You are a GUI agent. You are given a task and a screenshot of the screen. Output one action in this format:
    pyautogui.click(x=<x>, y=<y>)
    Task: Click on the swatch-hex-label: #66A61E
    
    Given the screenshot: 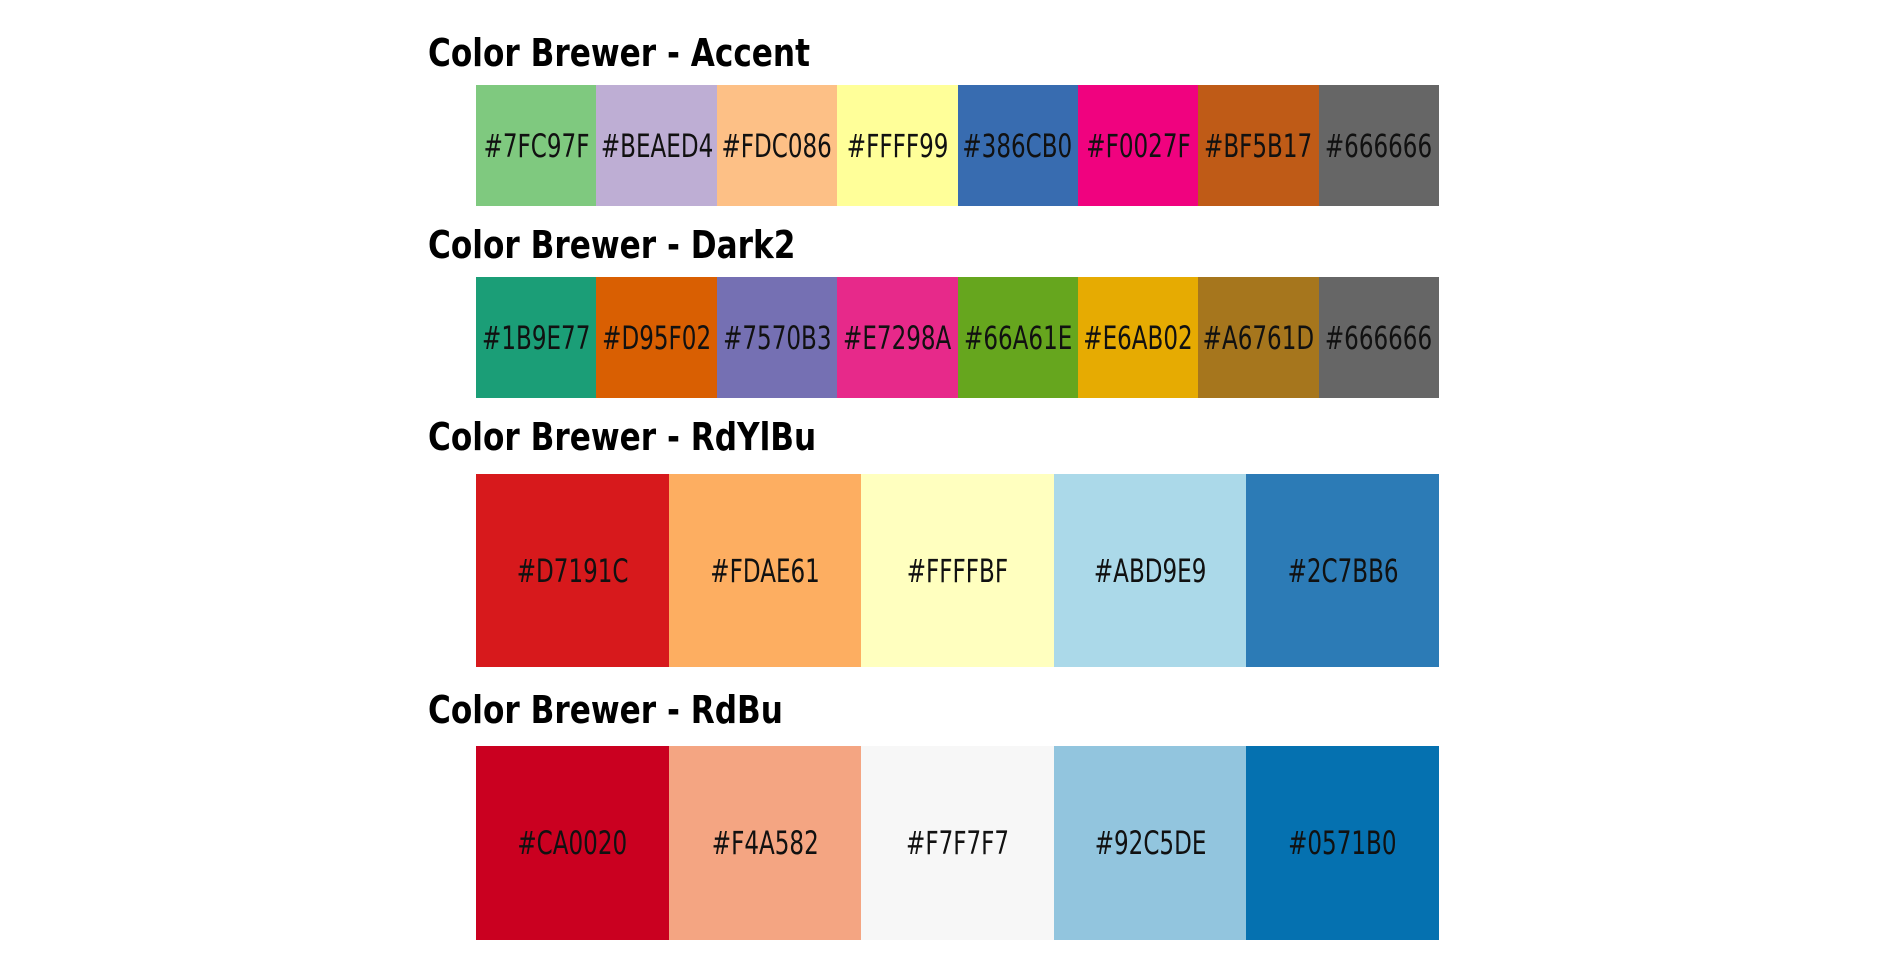 What is the action you would take?
    pyautogui.click(x=1017, y=337)
    